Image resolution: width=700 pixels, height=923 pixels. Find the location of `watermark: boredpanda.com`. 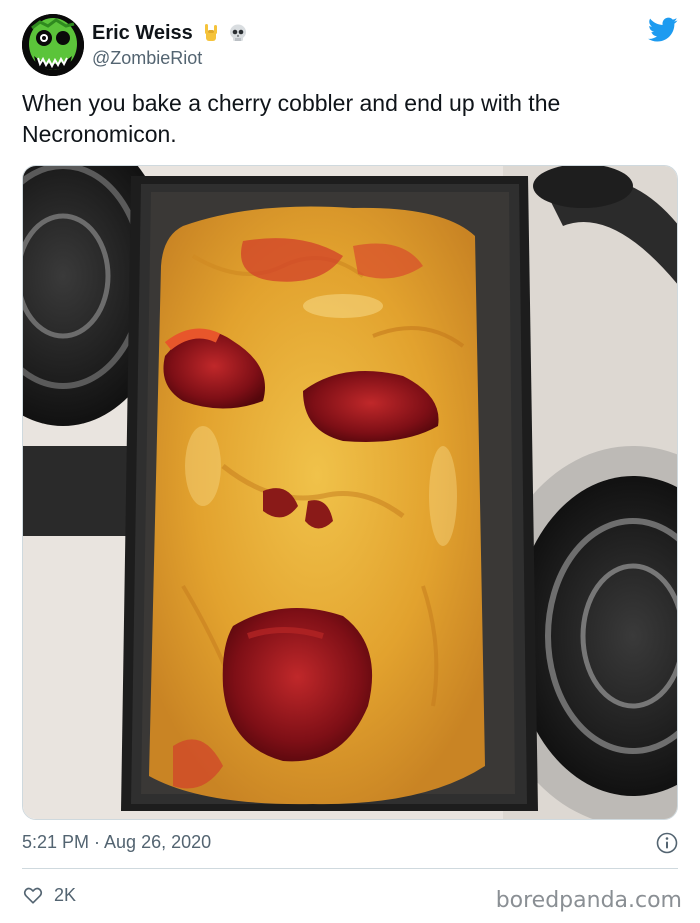

watermark: boredpanda.com is located at coordinates (588, 900).